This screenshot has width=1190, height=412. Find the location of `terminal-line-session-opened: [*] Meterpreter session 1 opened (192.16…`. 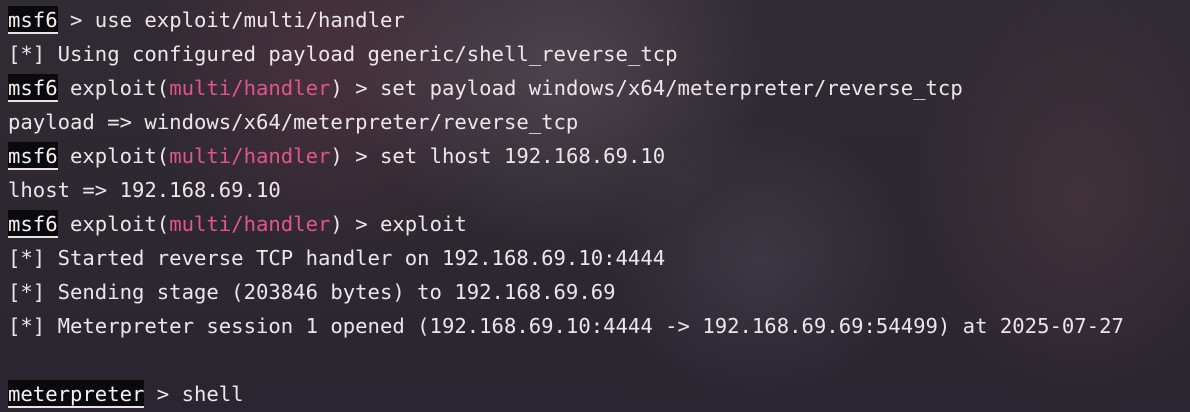

terminal-line-session-opened: [*] Meterpreter session 1 opened (192.16… is located at coordinates (599, 326).